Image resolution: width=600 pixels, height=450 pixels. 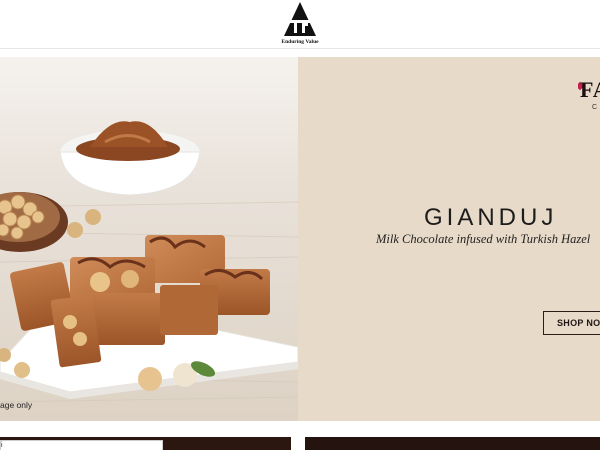 What do you see at coordinates (491, 217) in the screenshot?
I see `hero-title: GIANDUJ` at bounding box center [491, 217].